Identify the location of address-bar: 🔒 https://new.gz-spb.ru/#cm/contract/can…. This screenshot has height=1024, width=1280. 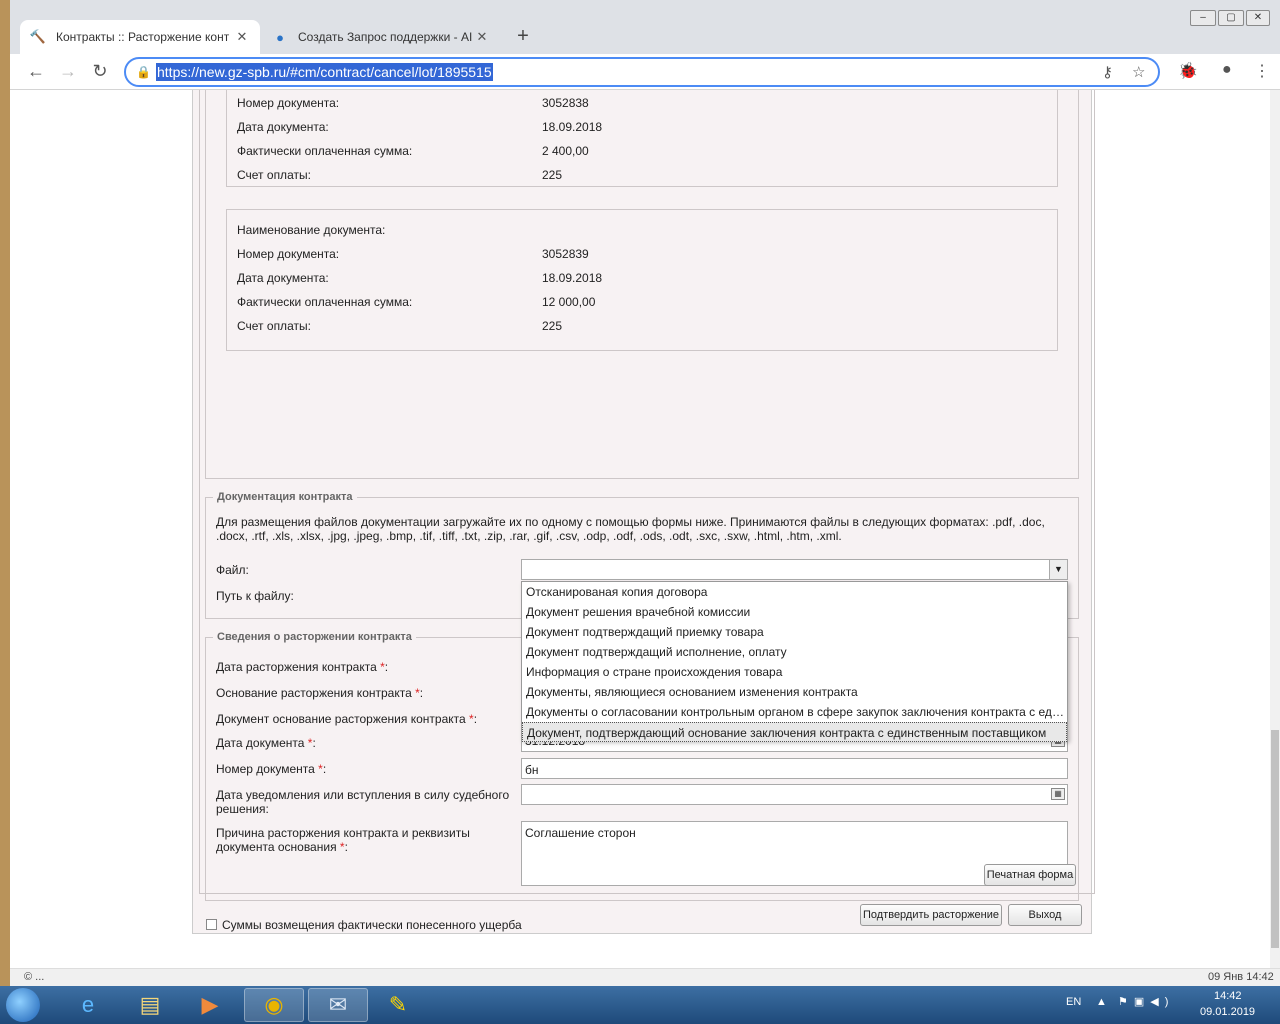
(642, 72).